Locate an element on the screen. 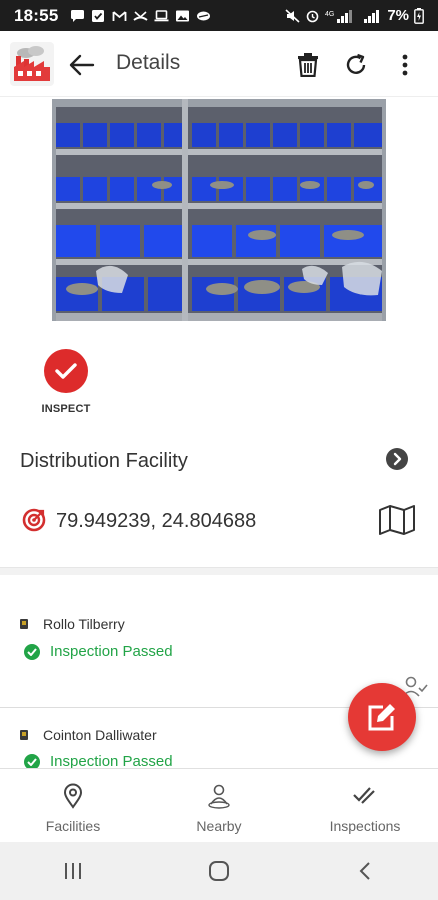 This screenshot has width=438, height=900. person-pin-icon is located at coordinates (219, 796).